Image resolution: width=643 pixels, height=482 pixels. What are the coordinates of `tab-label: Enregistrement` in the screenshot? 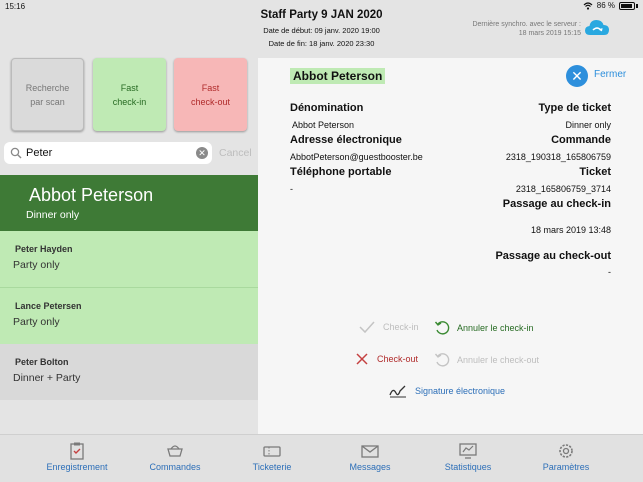 It's located at (77, 467).